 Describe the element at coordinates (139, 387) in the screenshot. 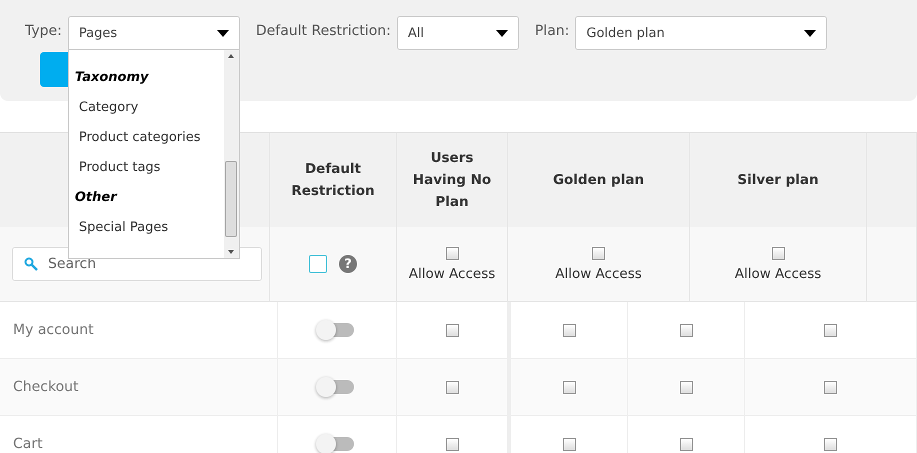

I see `page-name: Checkout` at that location.